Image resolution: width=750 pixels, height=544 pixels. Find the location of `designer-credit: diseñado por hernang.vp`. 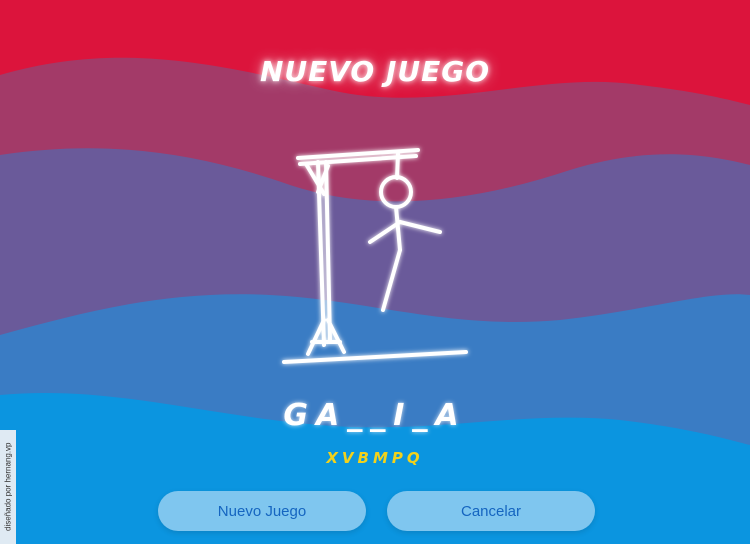

designer-credit: diseñado por hernang.vp is located at coordinates (8, 487).